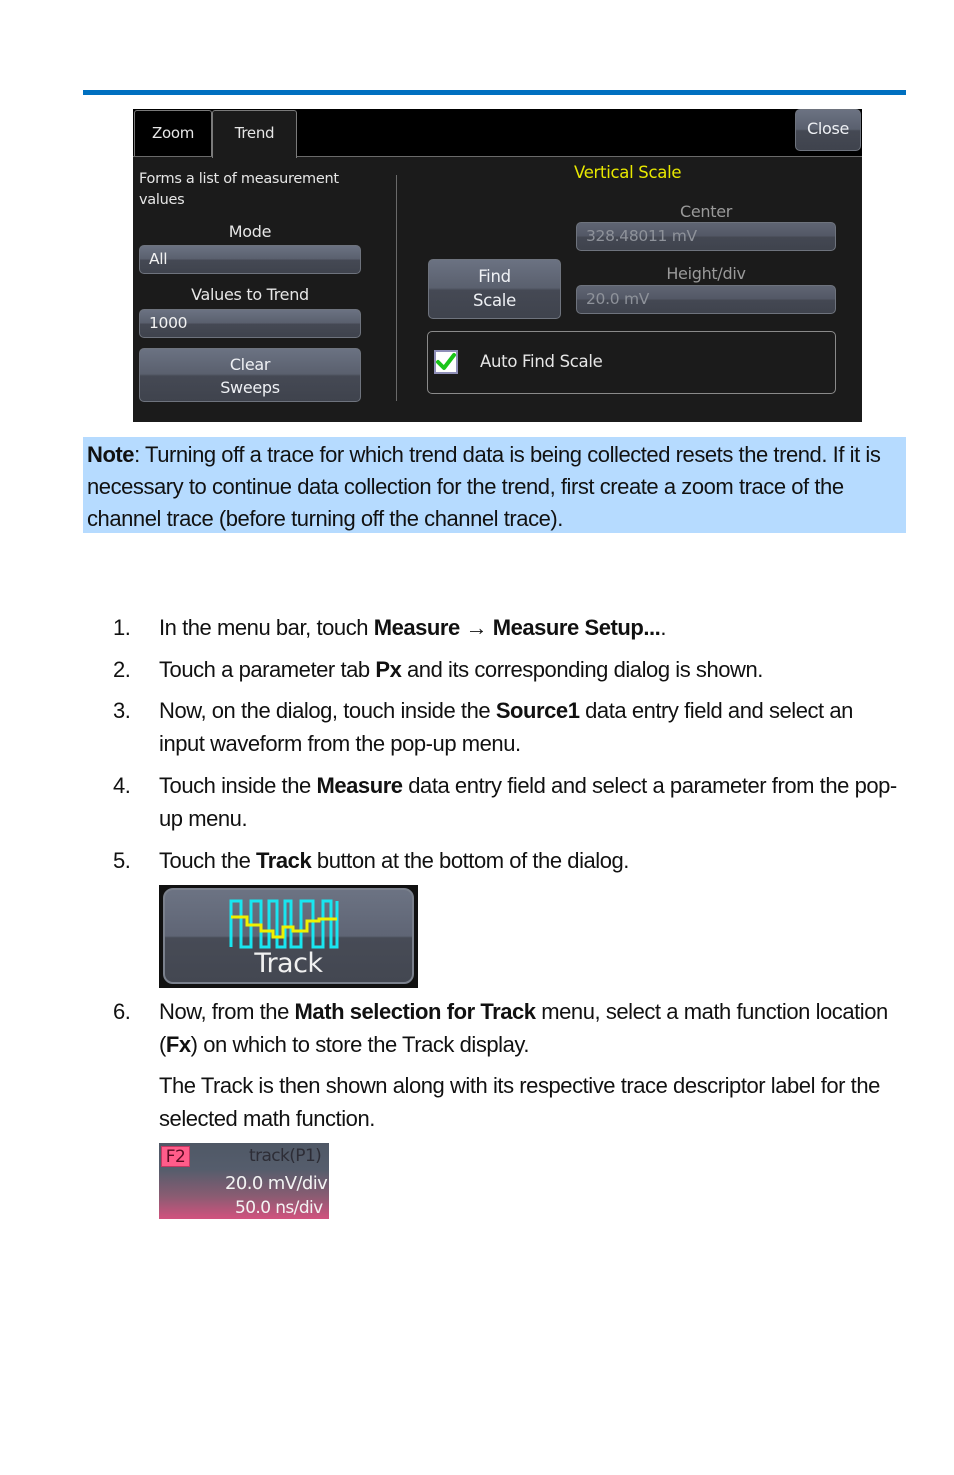  What do you see at coordinates (628, 172) in the screenshot?
I see `vertical-scale-title: Vertical Scale` at bounding box center [628, 172].